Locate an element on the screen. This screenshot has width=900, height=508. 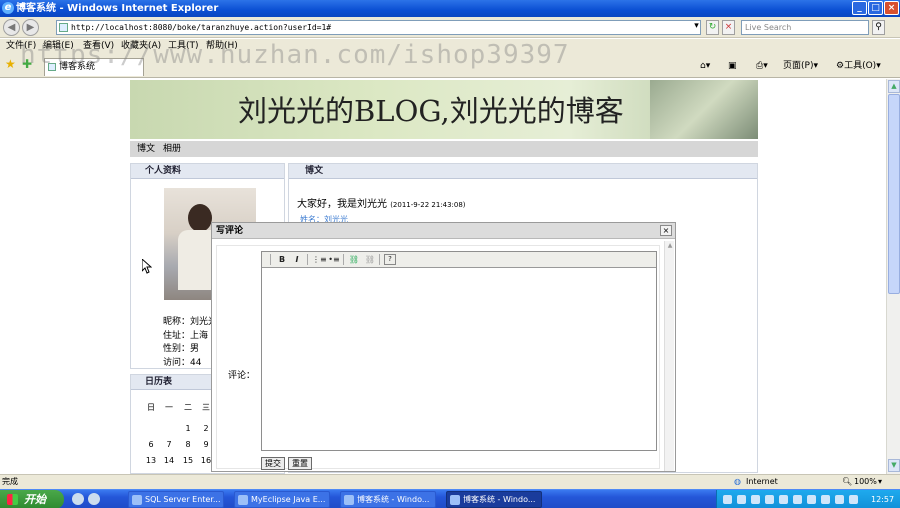
menu-file: 文件(F) is located at coordinates (21, 46).